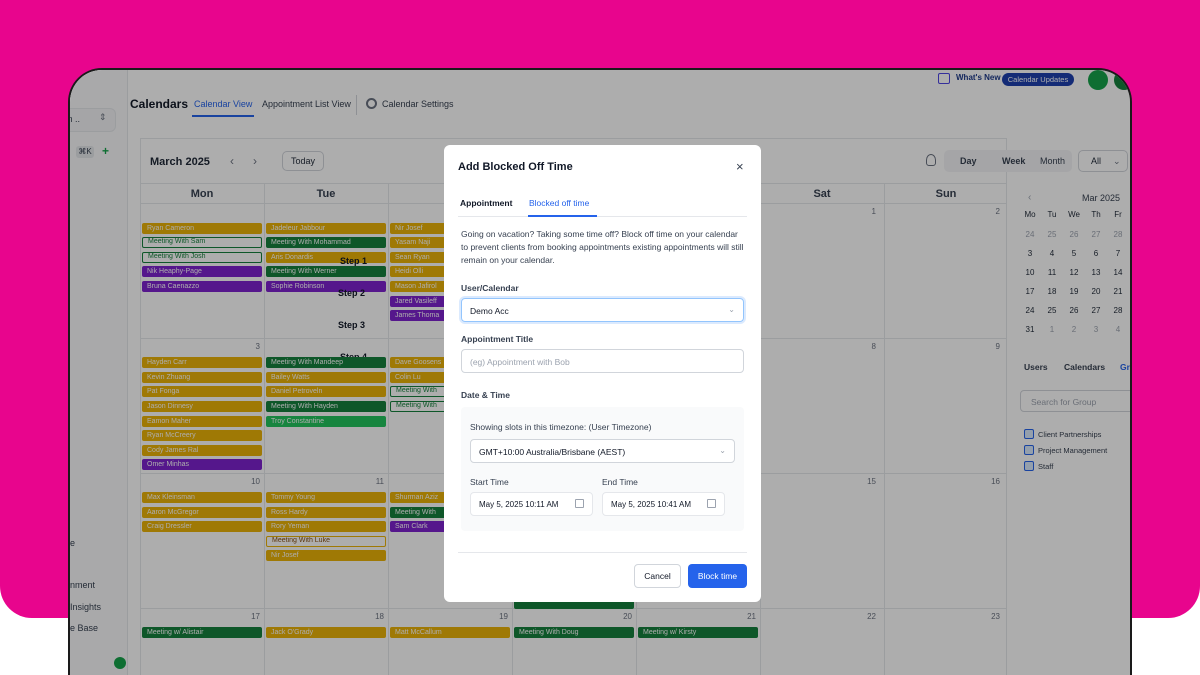 Image resolution: width=1200 pixels, height=675 pixels. What do you see at coordinates (602, 310) in the screenshot?
I see `user-calendar-select: Demo Acc ⌄` at bounding box center [602, 310].